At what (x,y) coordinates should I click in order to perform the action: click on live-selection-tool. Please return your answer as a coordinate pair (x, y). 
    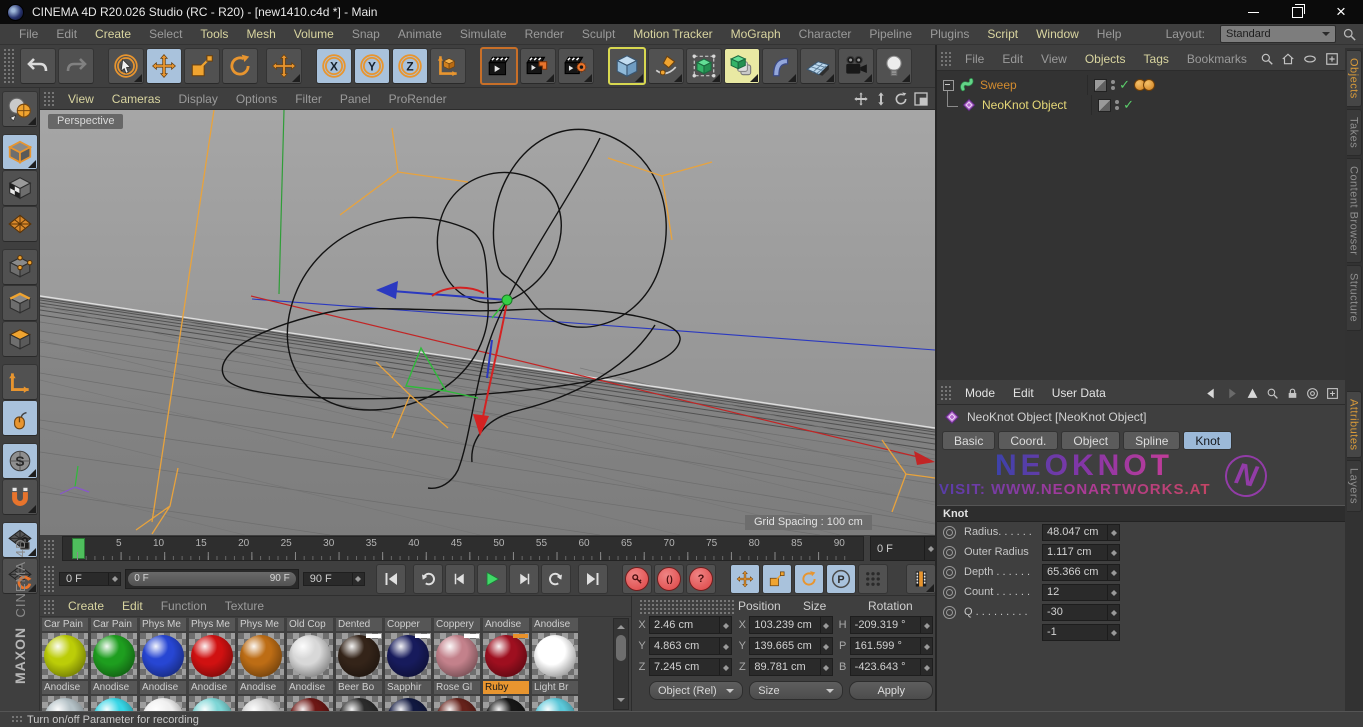
    Looking at the image, I should click on (126, 66).